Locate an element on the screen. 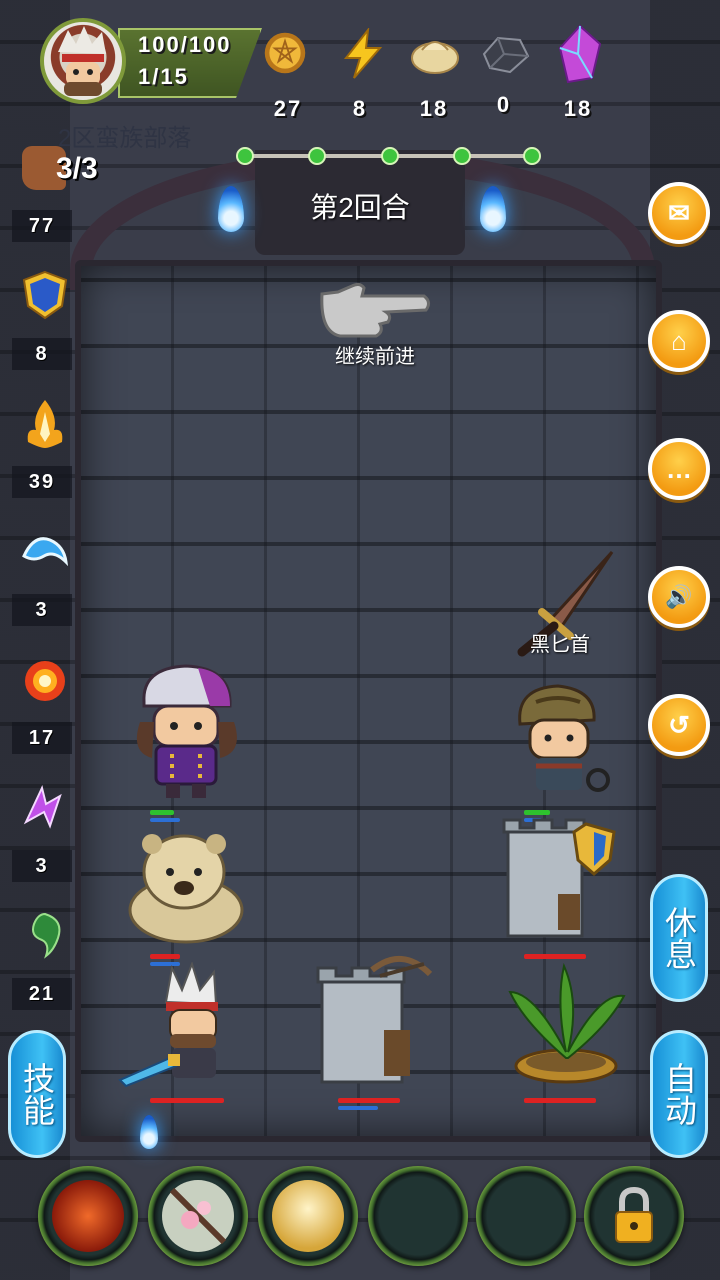 The image size is (720, 1280). fireball-icon is located at coordinates (45, 681).